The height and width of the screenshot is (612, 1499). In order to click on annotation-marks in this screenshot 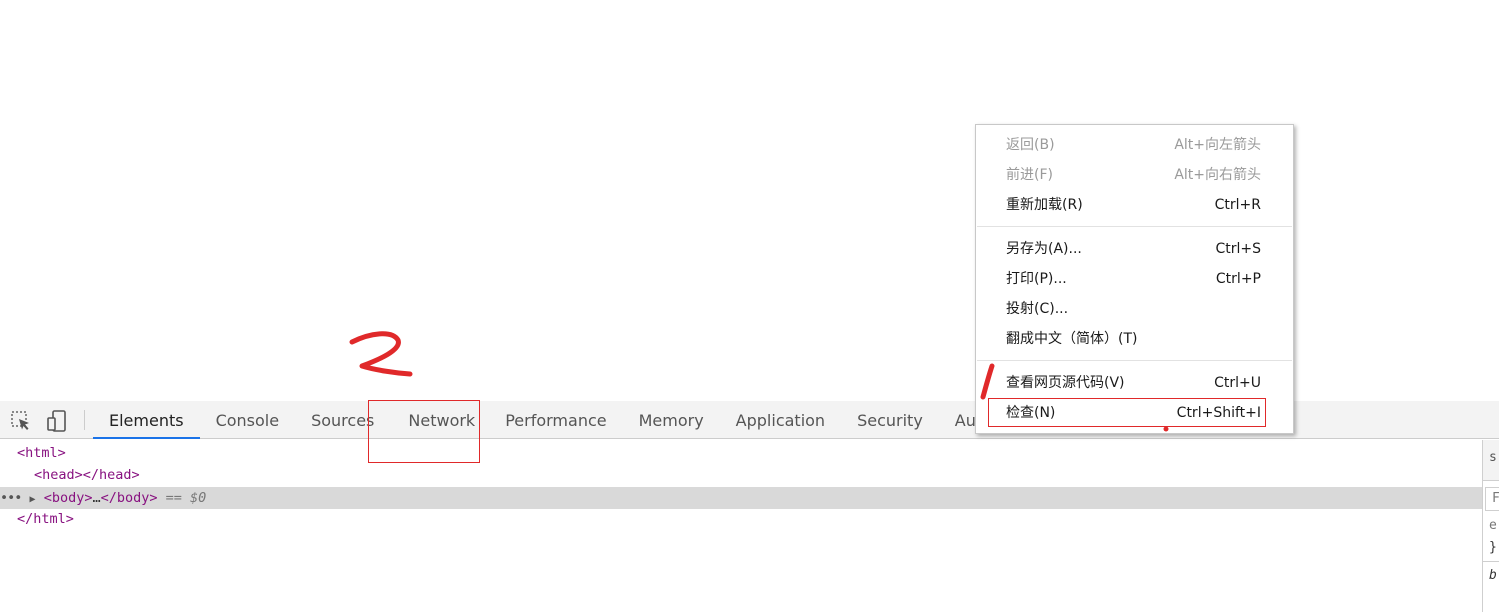, I will do `click(759, 381)`.